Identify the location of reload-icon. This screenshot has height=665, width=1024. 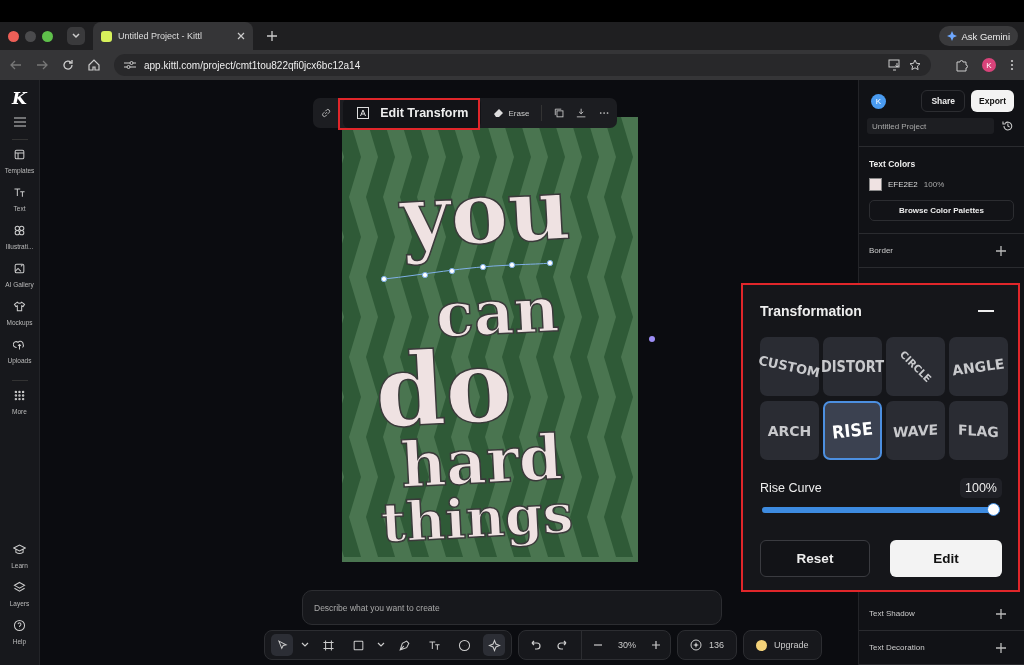
(68, 65).